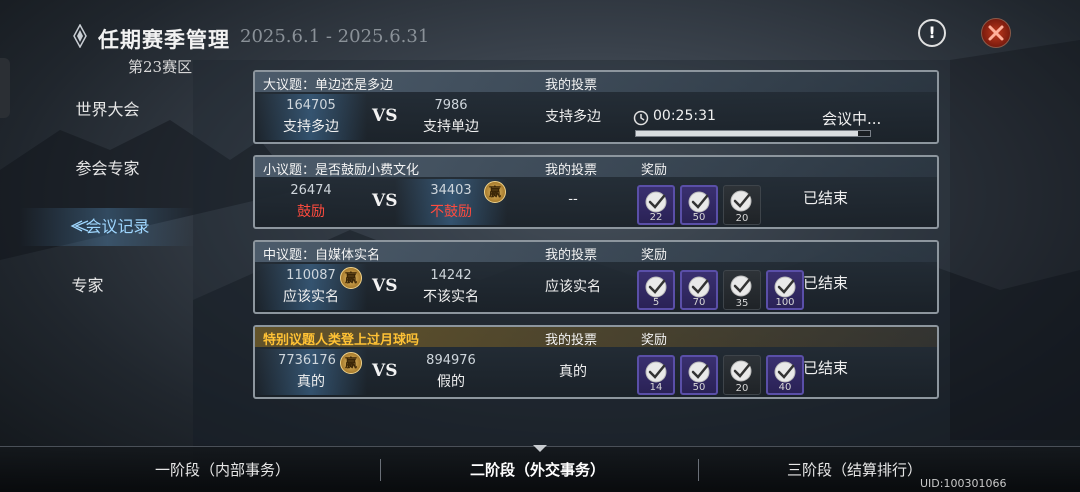 This screenshot has width=1080, height=492. What do you see at coordinates (107, 260) in the screenshot?
I see `sidebar: 世界大会 参会专家 会议记录 专家` at bounding box center [107, 260].